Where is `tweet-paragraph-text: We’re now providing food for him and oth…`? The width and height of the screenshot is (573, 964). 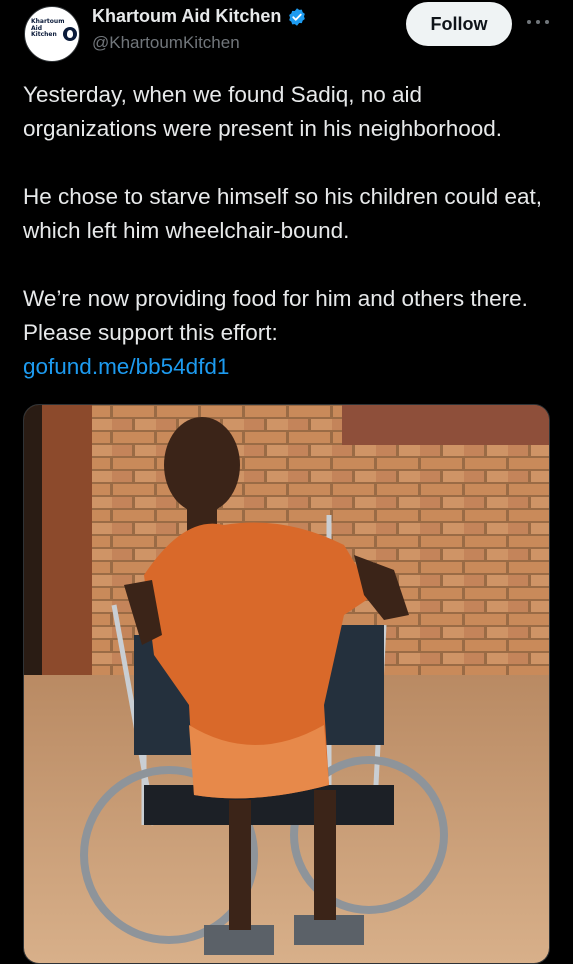 tweet-paragraph-text: We’re now providing food for him and oth… is located at coordinates (275, 315).